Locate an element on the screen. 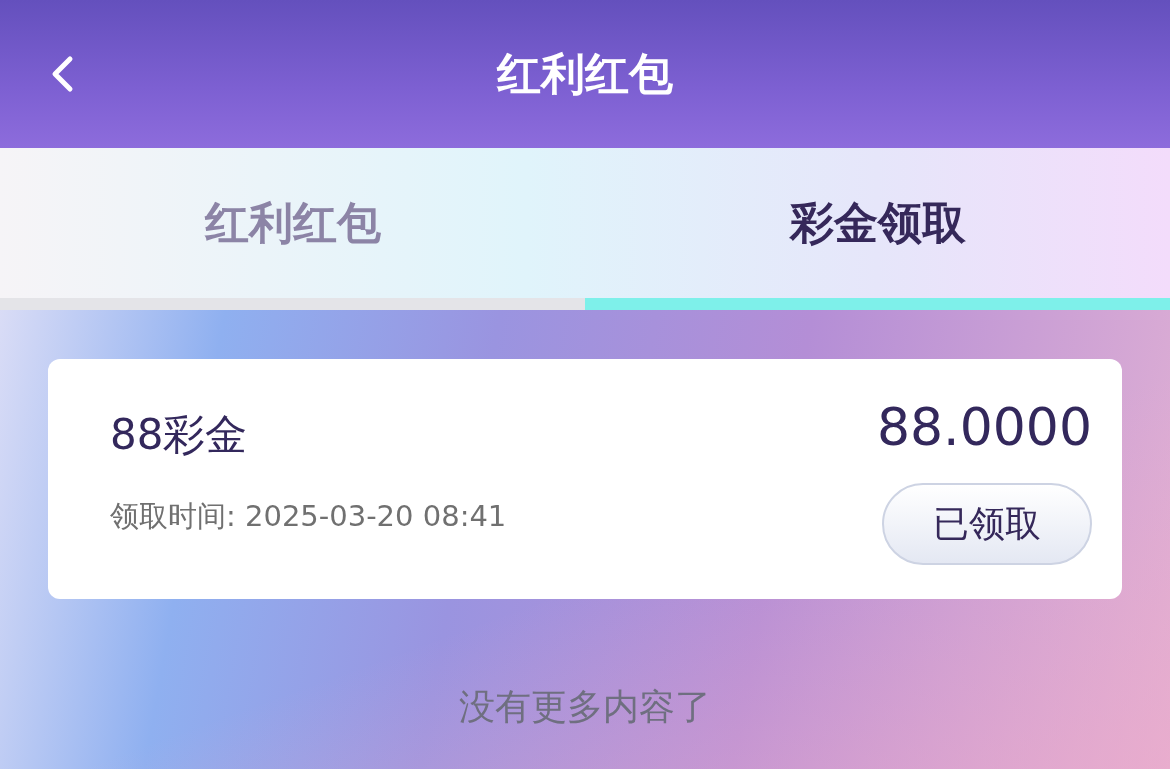  back-icon is located at coordinates (62, 74).